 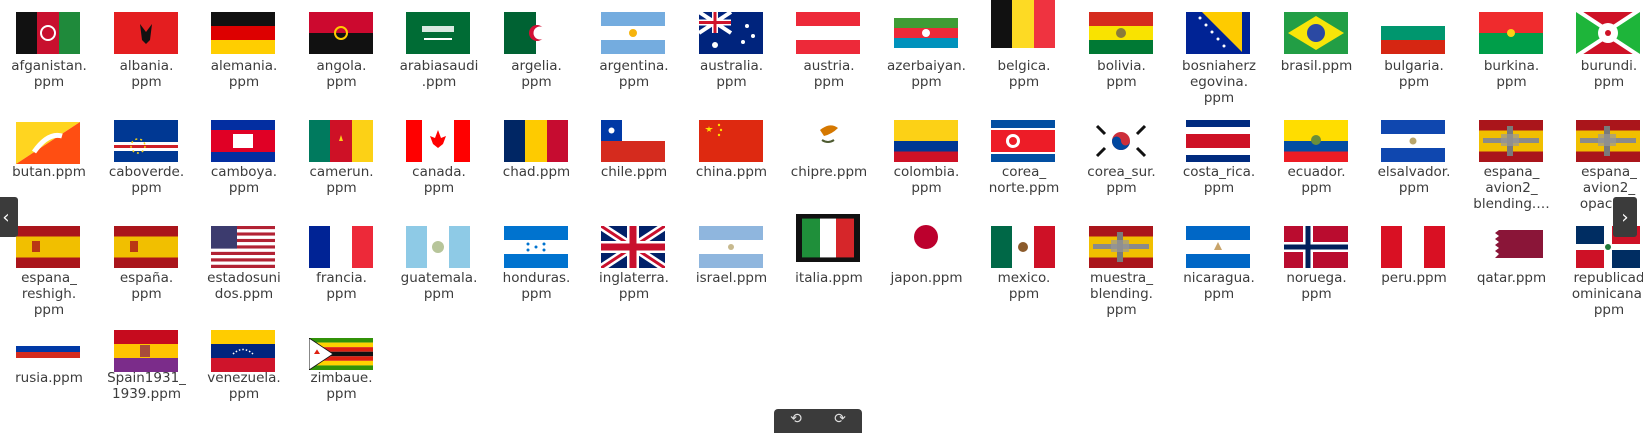 What do you see at coordinates (1023, 24) in the screenshot?
I see `flag-belgium-icon` at bounding box center [1023, 24].